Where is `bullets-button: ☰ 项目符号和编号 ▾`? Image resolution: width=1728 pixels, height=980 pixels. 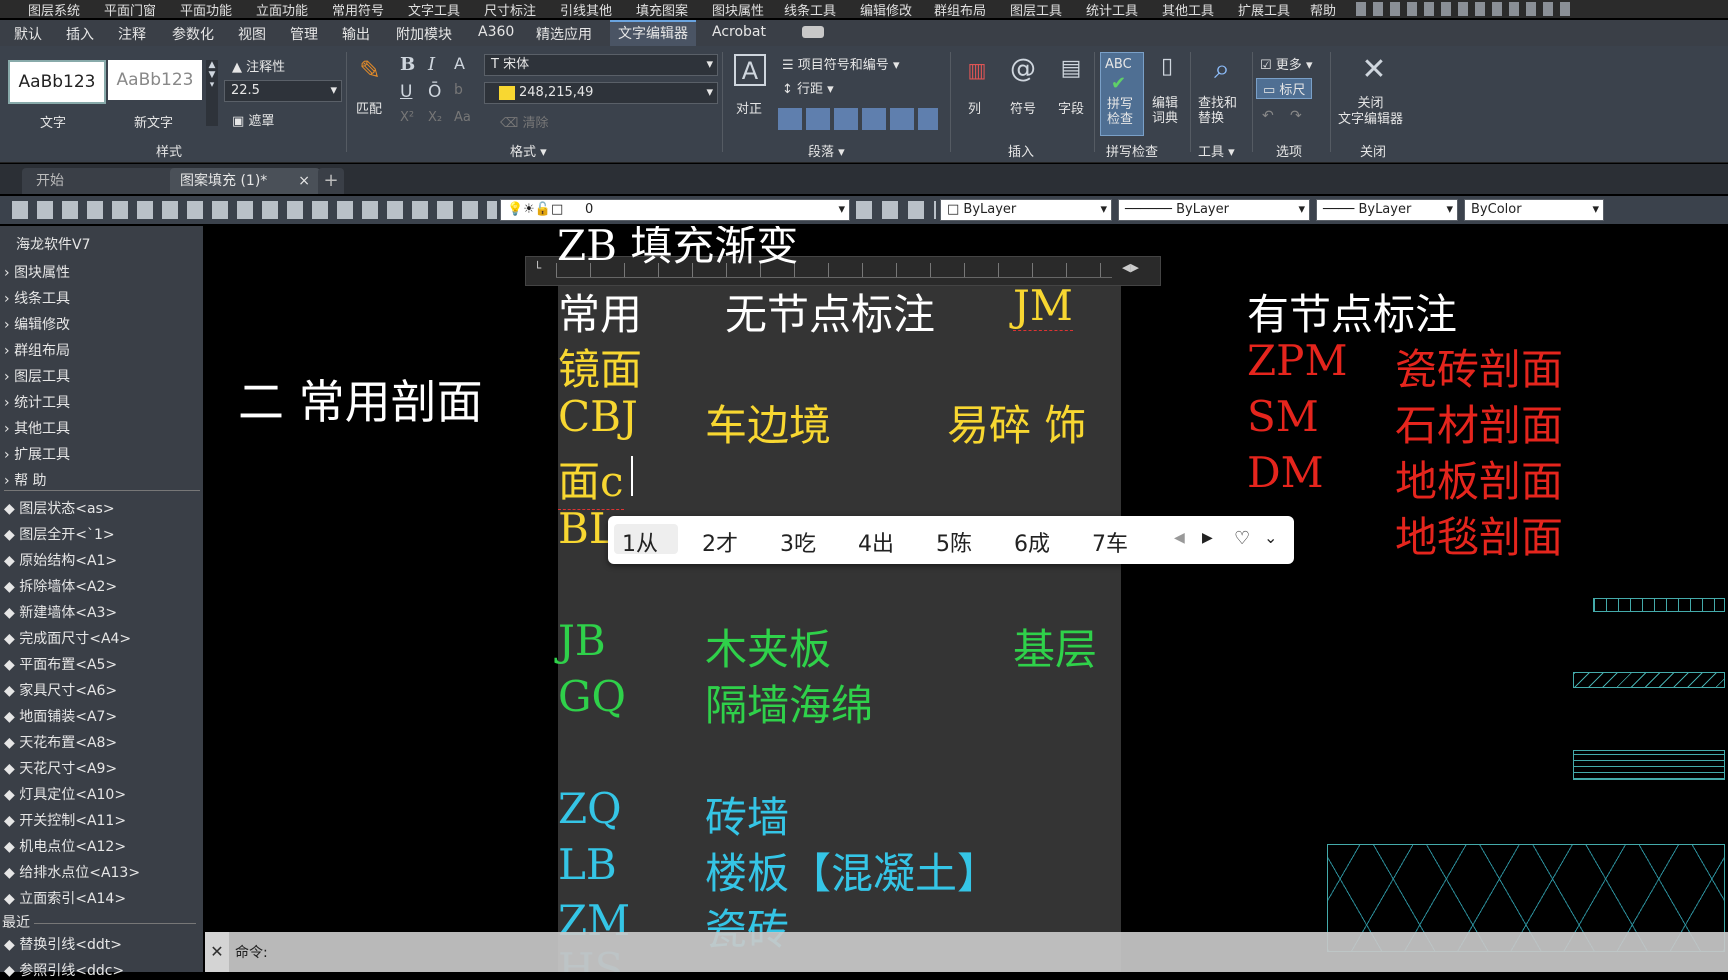
bullets-button: ☰ 项目符号和编号 ▾ is located at coordinates (840, 63).